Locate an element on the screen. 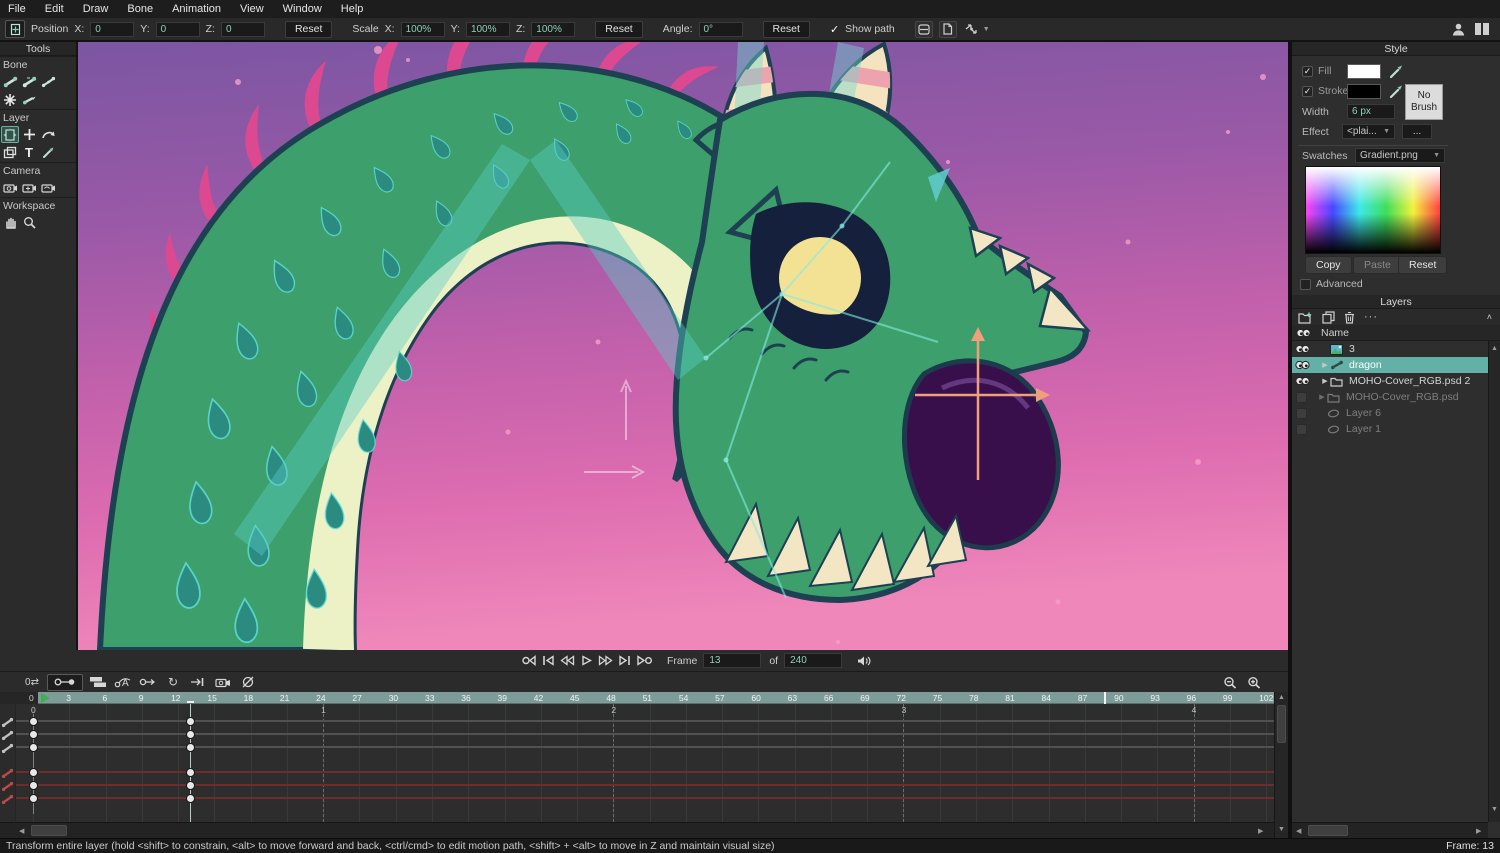 The width and height of the screenshot is (1500, 853). timeline-vertical-scrollbar: ▲ ▼ is located at coordinates (1281, 765).